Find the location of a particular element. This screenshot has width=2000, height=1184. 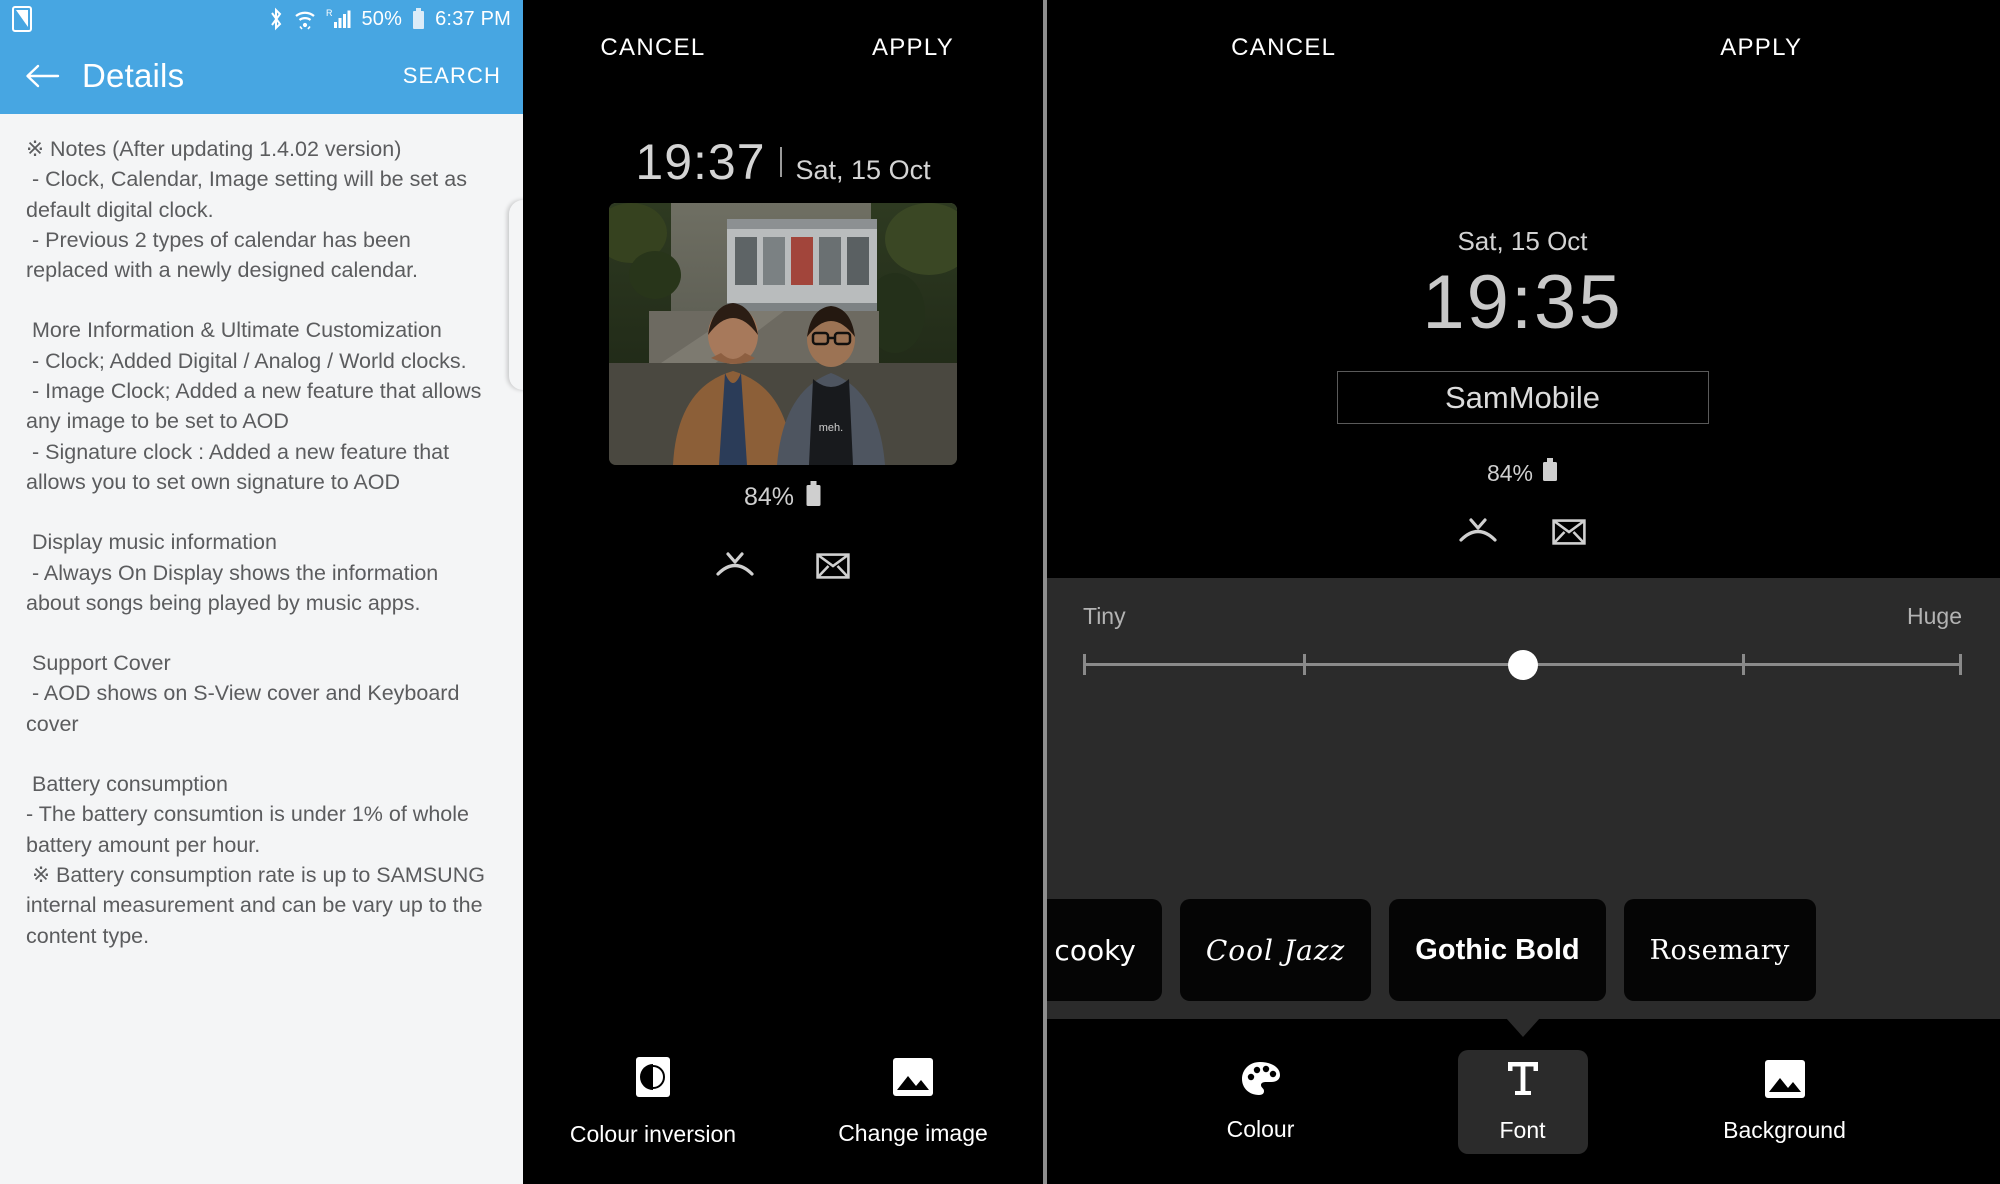

battery-percent-label: 50% is located at coordinates (382, 18).